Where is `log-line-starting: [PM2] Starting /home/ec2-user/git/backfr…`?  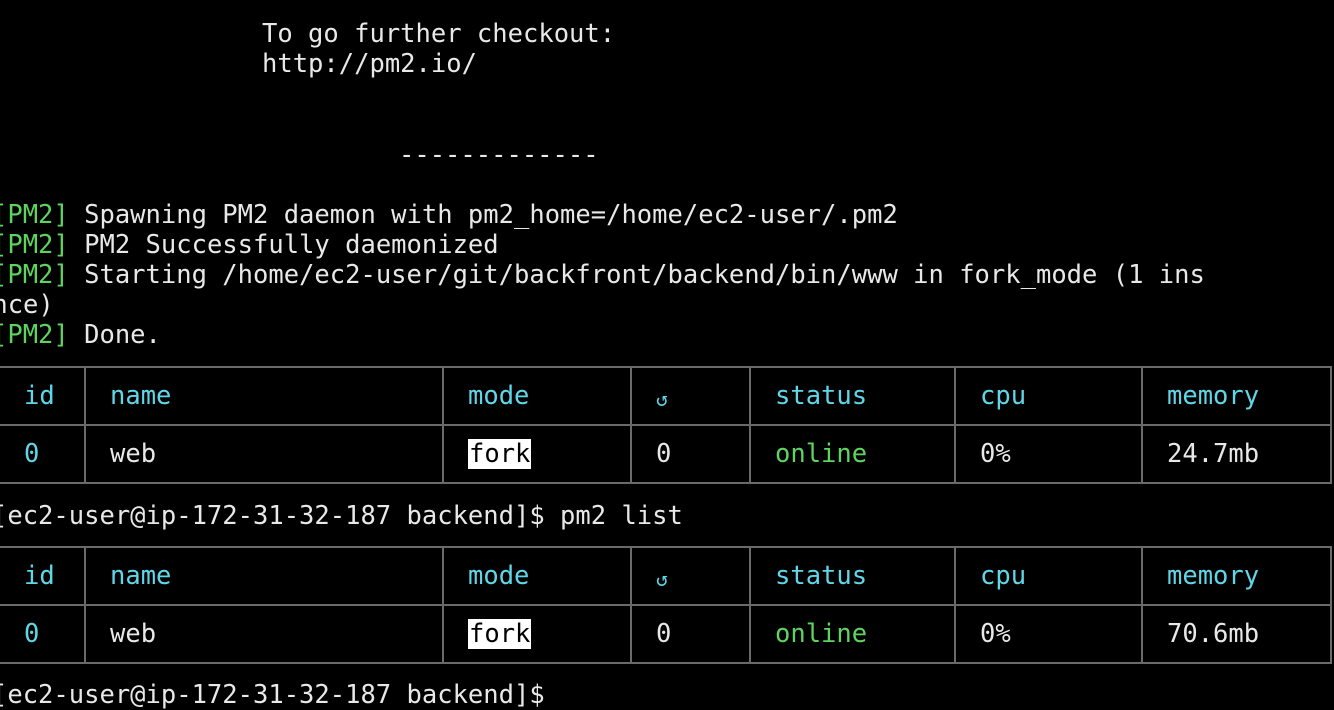
log-line-starting: [PM2] Starting /home/ec2-user/git/backfr… is located at coordinates (602, 275).